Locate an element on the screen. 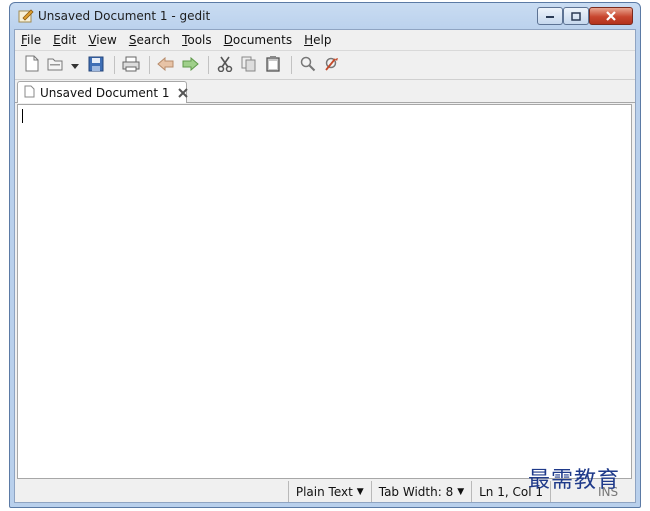  document-tabs: Unsaved Document 1 is located at coordinates (325, 91).